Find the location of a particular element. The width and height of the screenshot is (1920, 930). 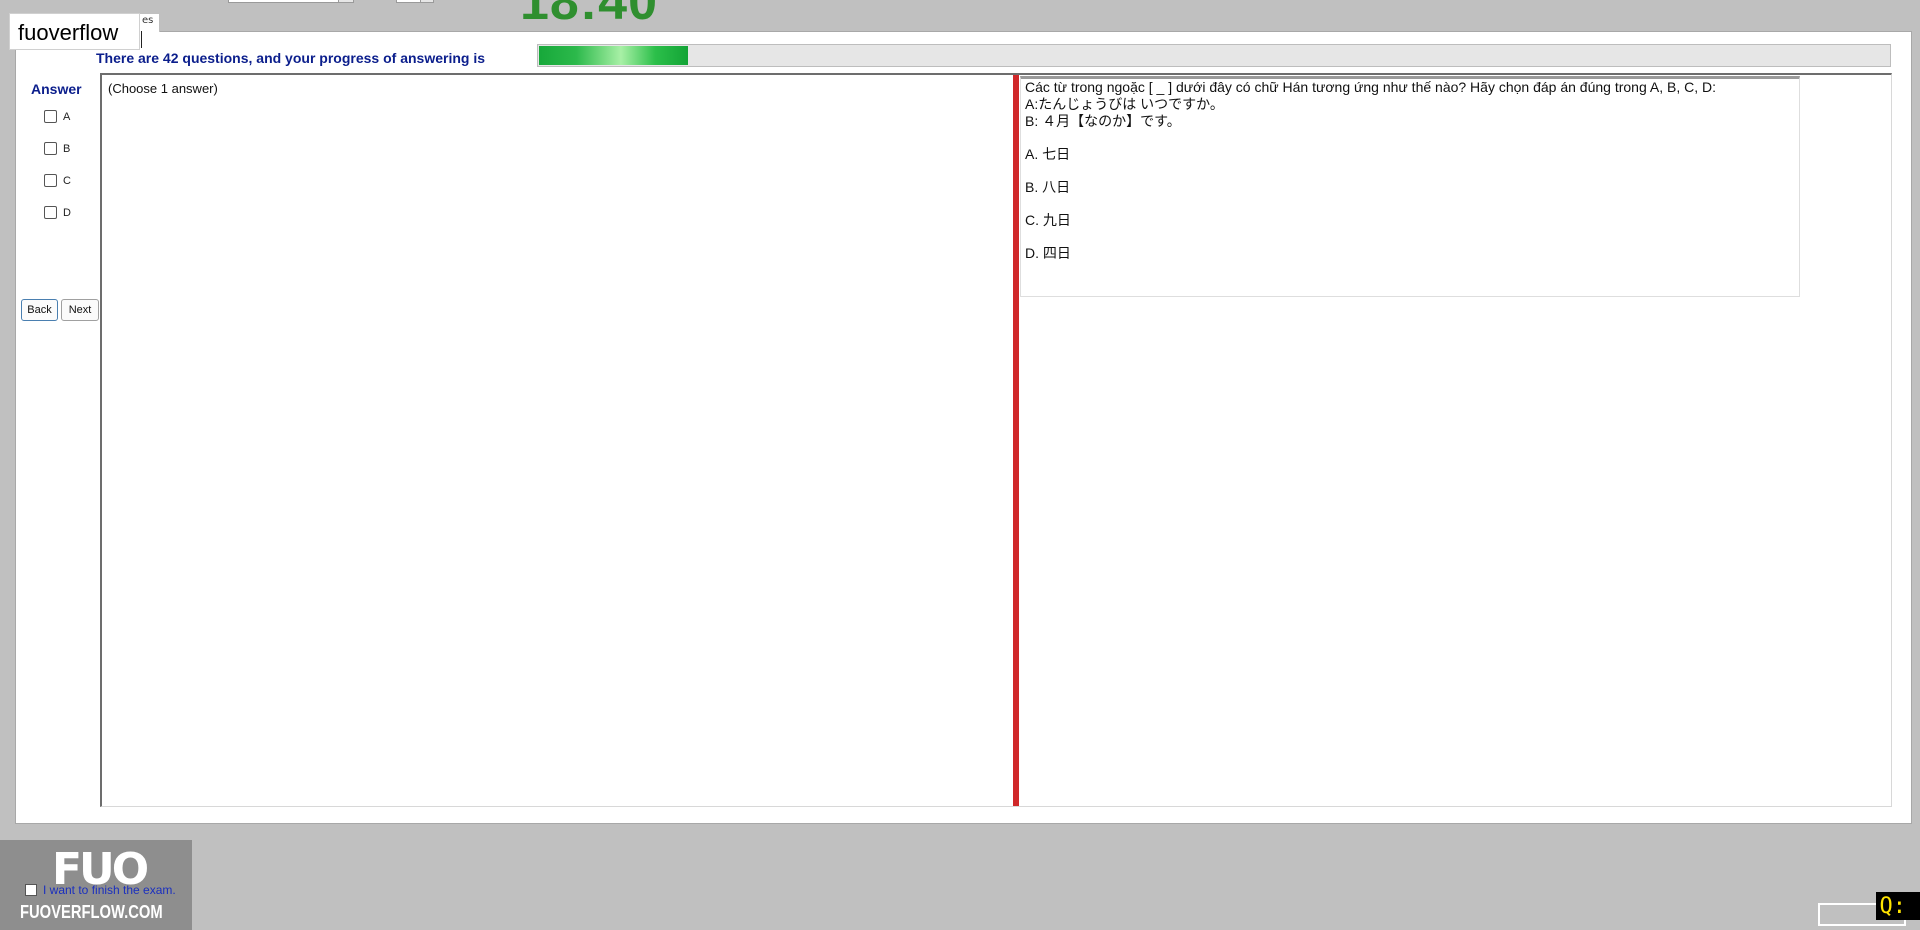

choice-b: B. 八日 is located at coordinates (1048, 187).